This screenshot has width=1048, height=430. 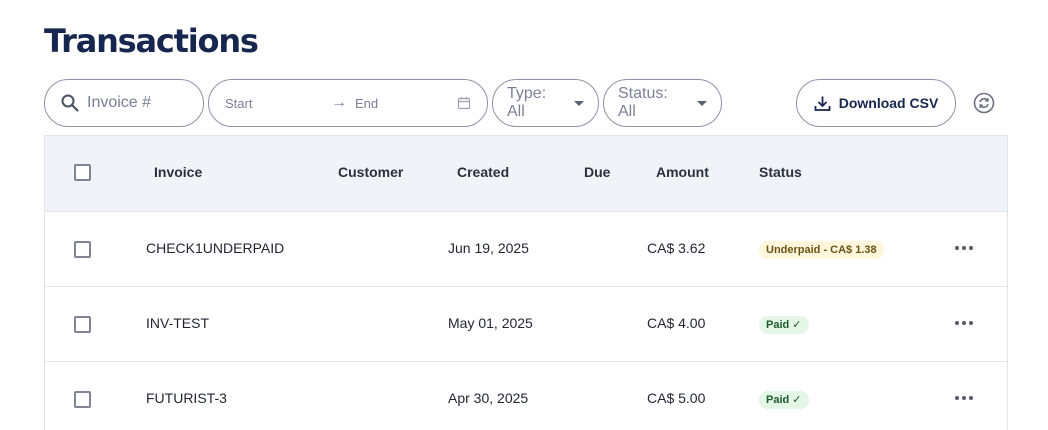 What do you see at coordinates (643, 102) in the screenshot?
I see `status-filter-label: Status: All` at bounding box center [643, 102].